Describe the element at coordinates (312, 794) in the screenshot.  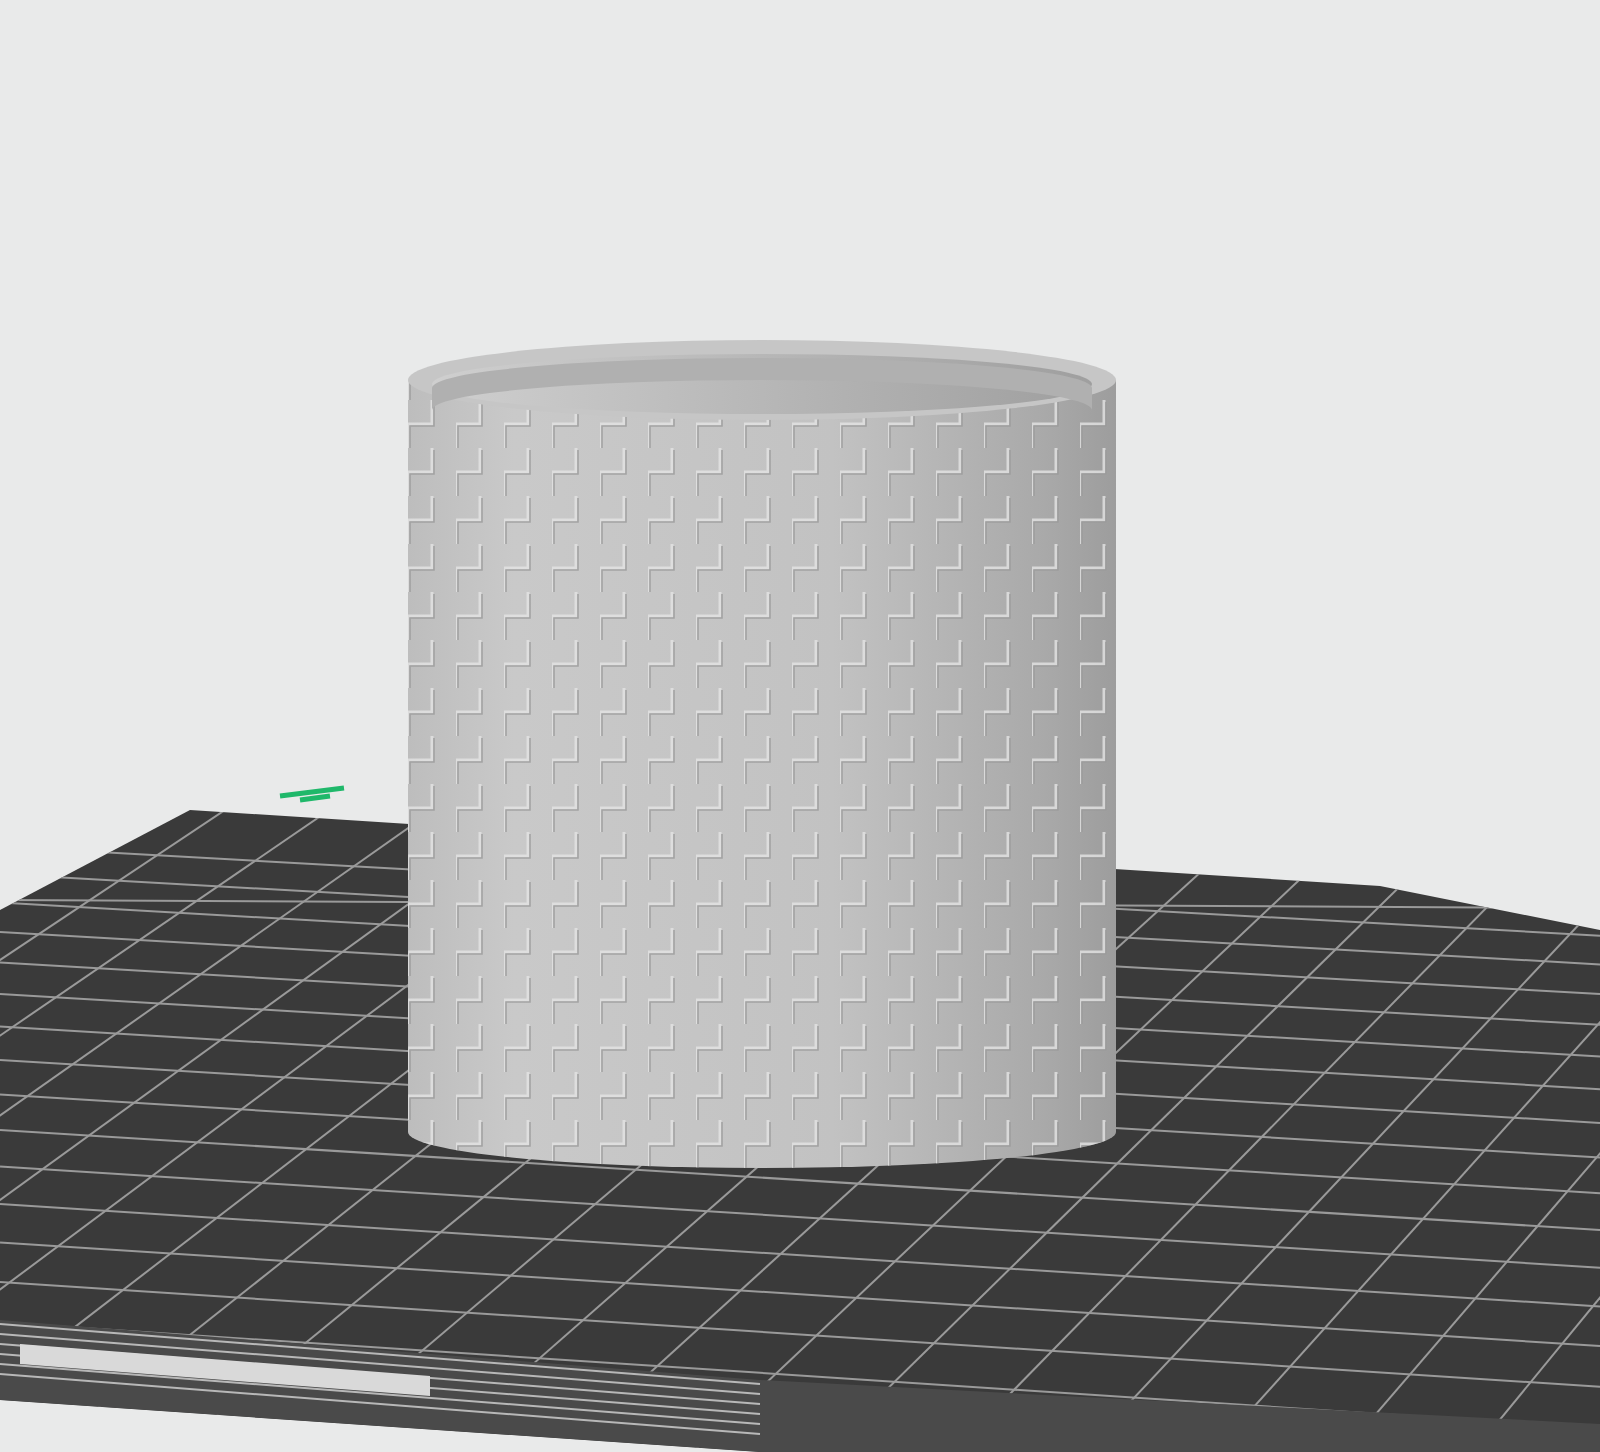
I see `axis-marker-icon` at that location.